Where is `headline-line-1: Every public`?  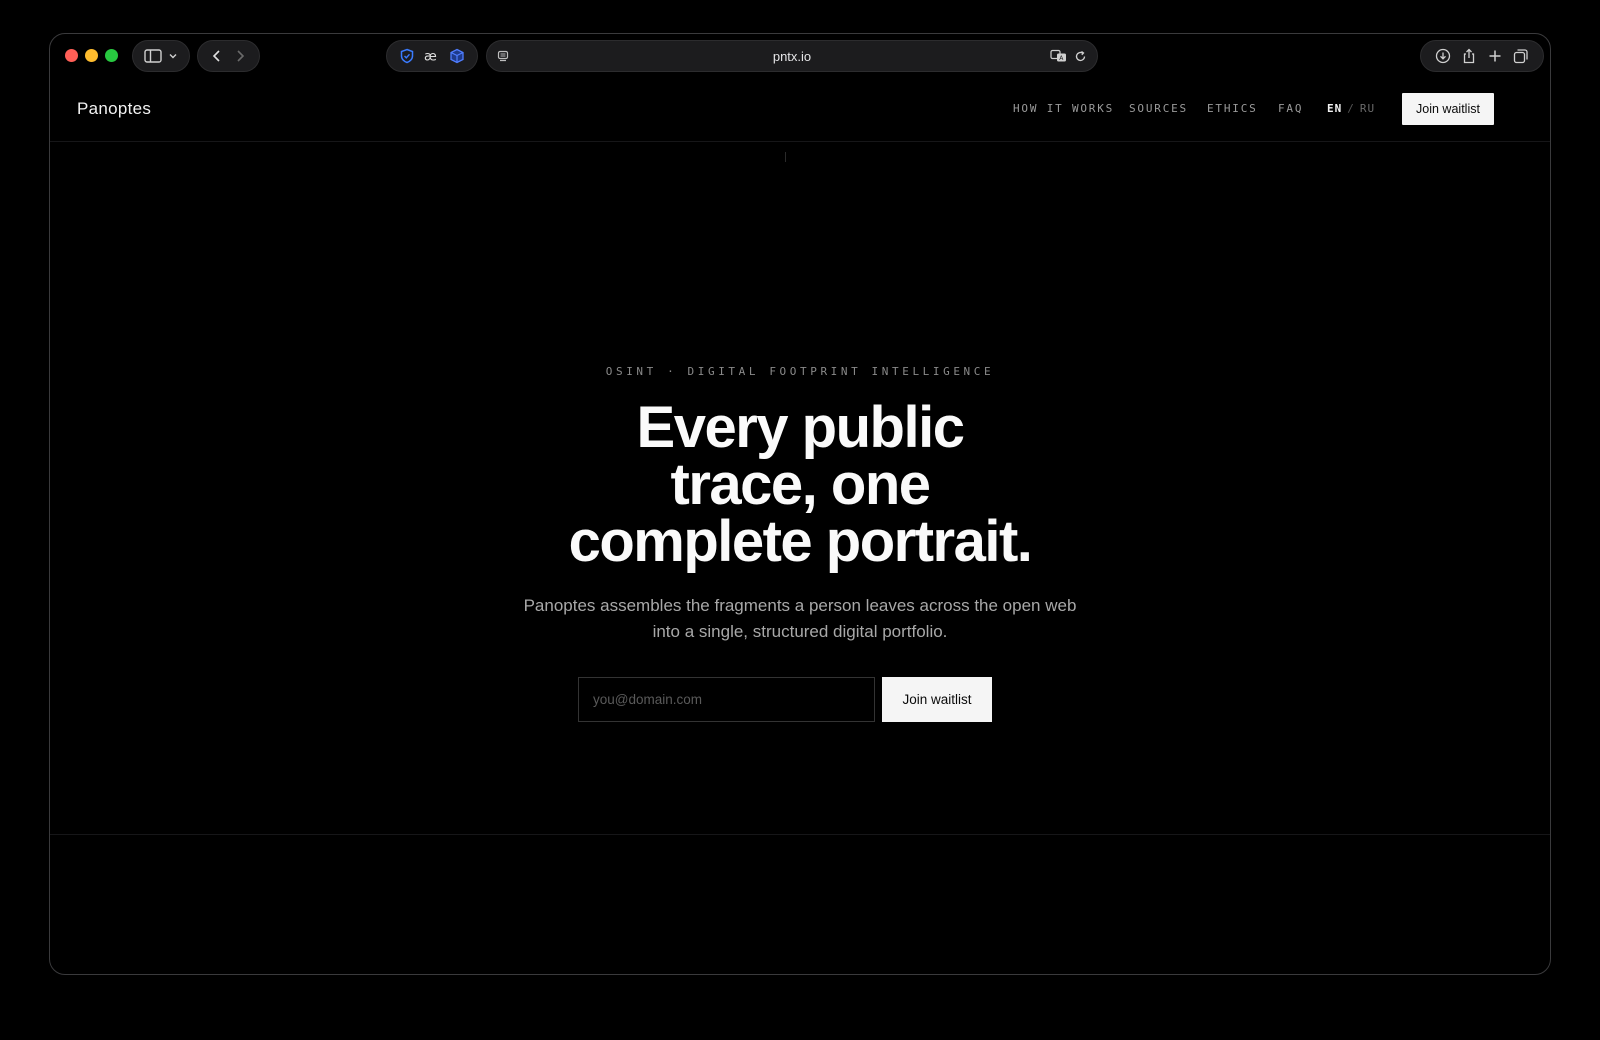 headline-line-1: Every public is located at coordinates (800, 427).